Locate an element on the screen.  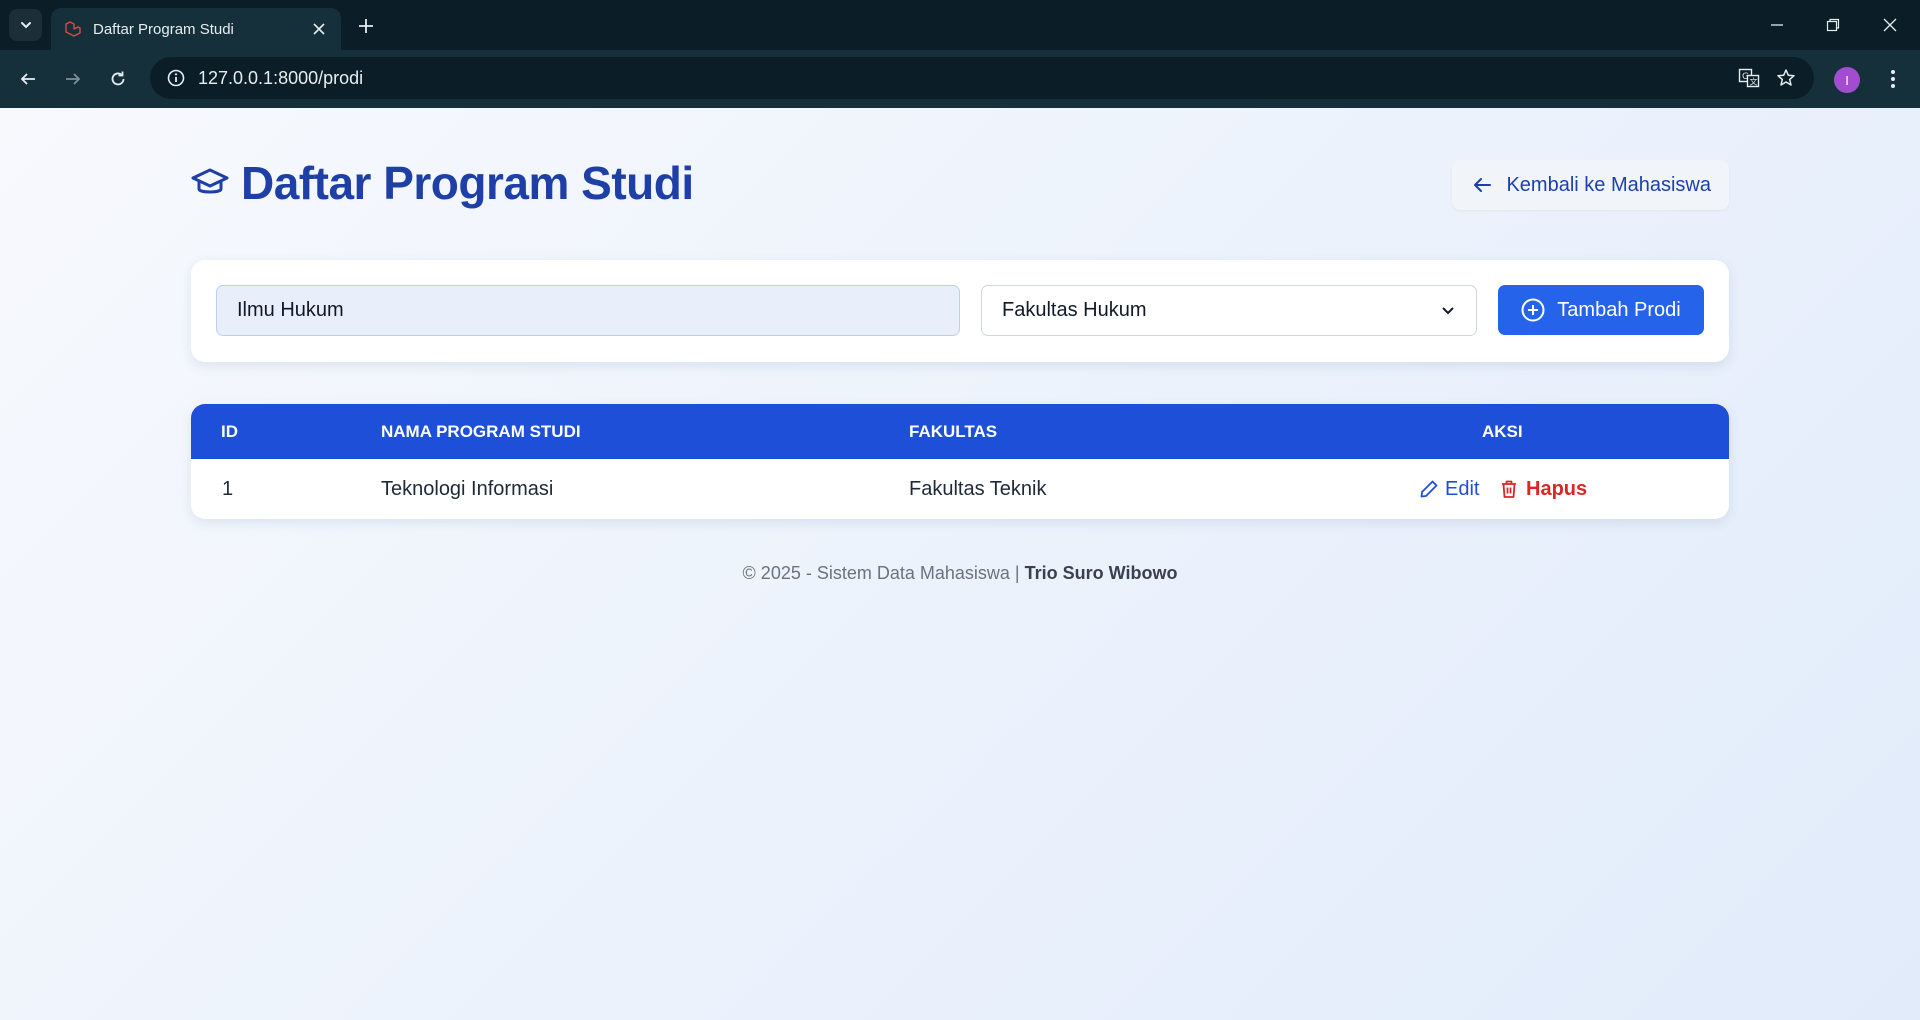
graduation-cap-icon is located at coordinates (211, 183).